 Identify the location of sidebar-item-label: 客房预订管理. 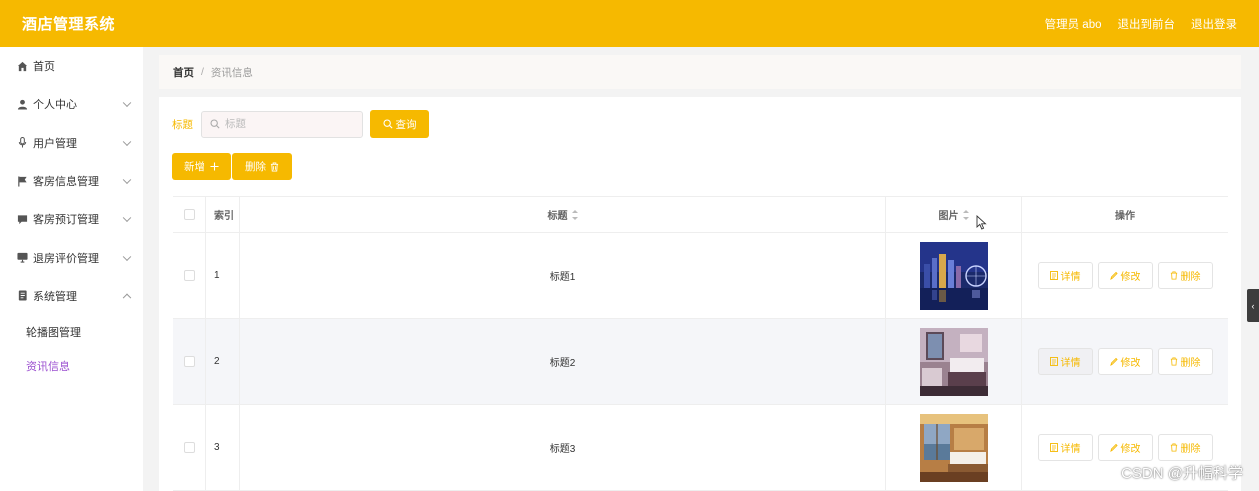
(66, 220).